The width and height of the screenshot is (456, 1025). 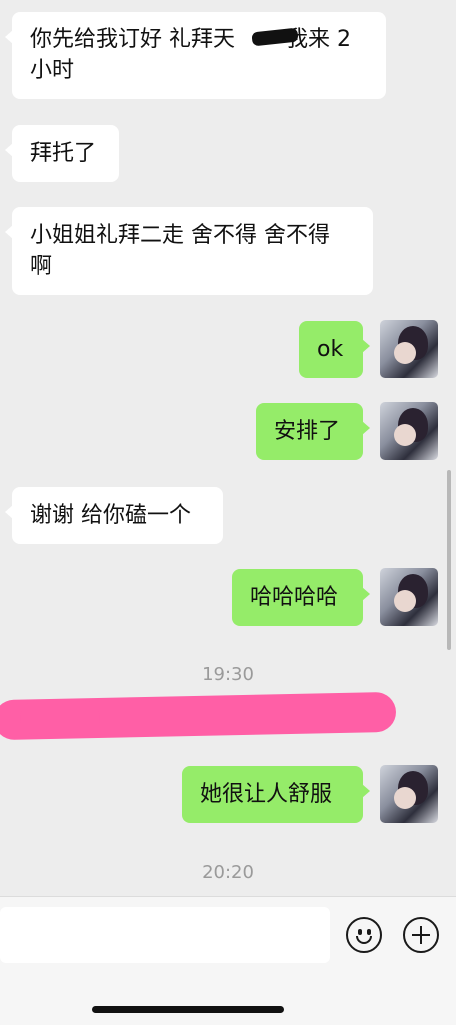 What do you see at coordinates (188, 1009) in the screenshot?
I see `home-indicator` at bounding box center [188, 1009].